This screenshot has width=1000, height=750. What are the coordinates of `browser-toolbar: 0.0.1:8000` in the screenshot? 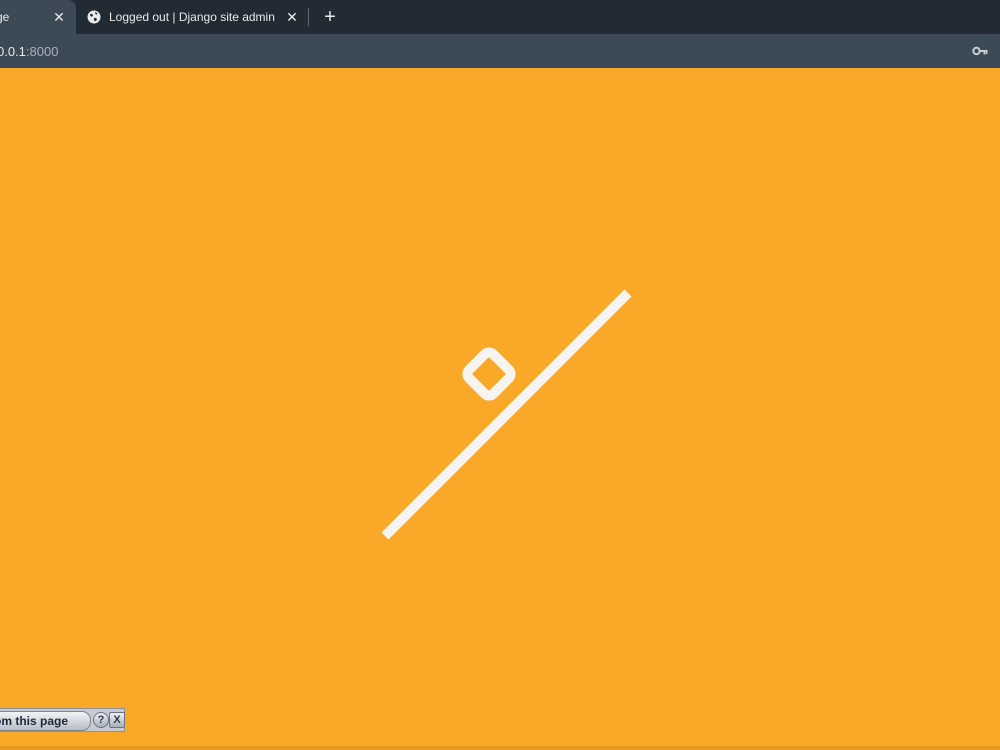 It's located at (500, 68).